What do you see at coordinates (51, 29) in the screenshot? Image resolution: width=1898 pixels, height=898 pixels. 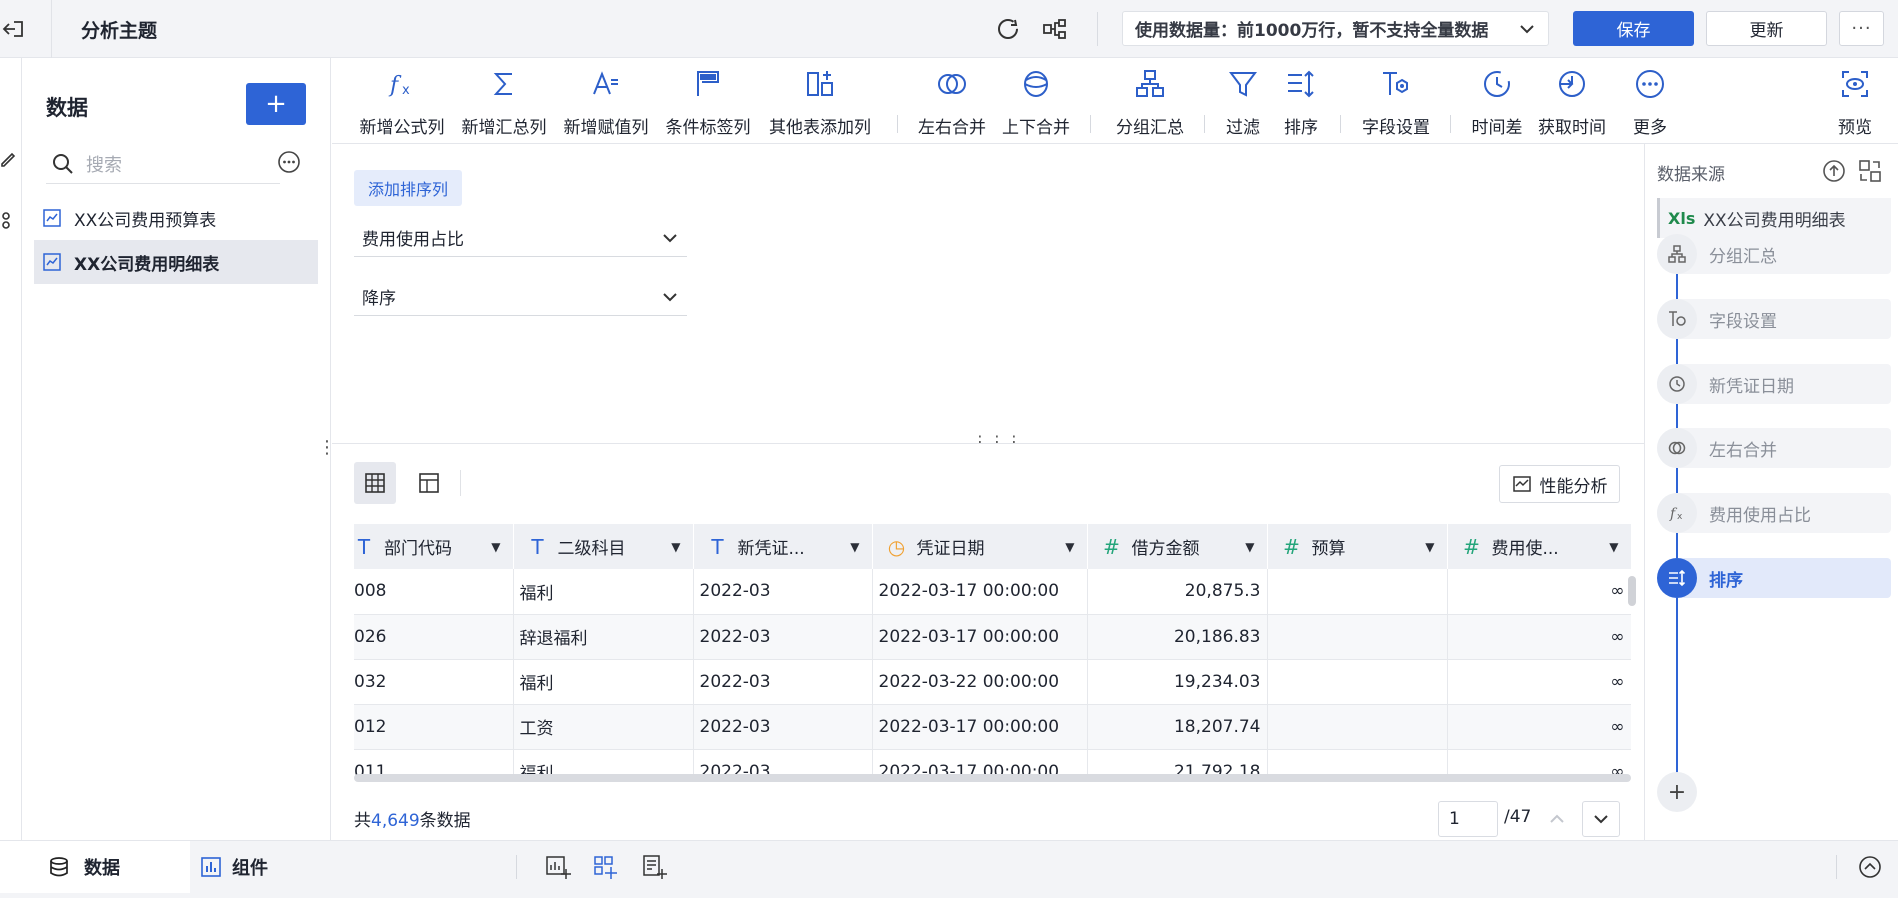 I see `divider` at bounding box center [51, 29].